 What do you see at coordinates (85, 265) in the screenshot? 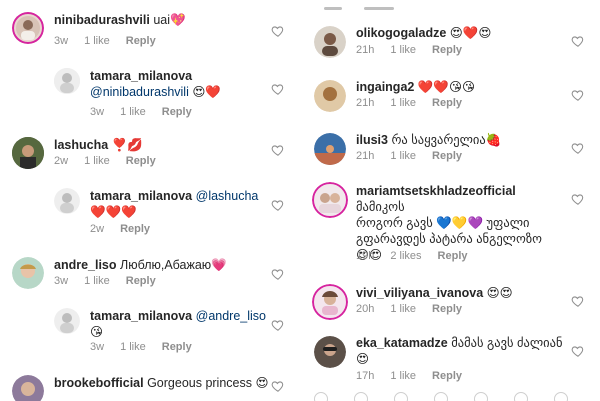
I see `comment-username: andre_liso` at bounding box center [85, 265].